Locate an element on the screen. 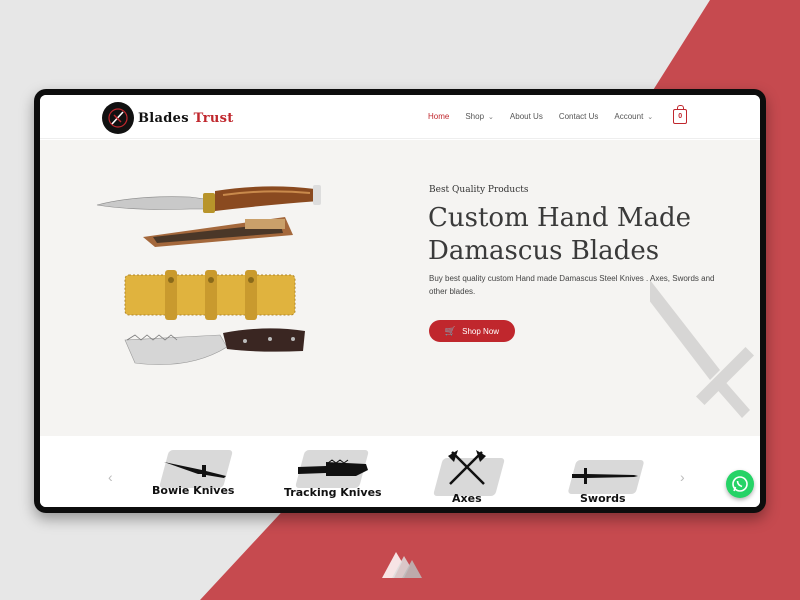 Image resolution: width=800 pixels, height=600 pixels. sword-icon is located at coordinates (605, 476).